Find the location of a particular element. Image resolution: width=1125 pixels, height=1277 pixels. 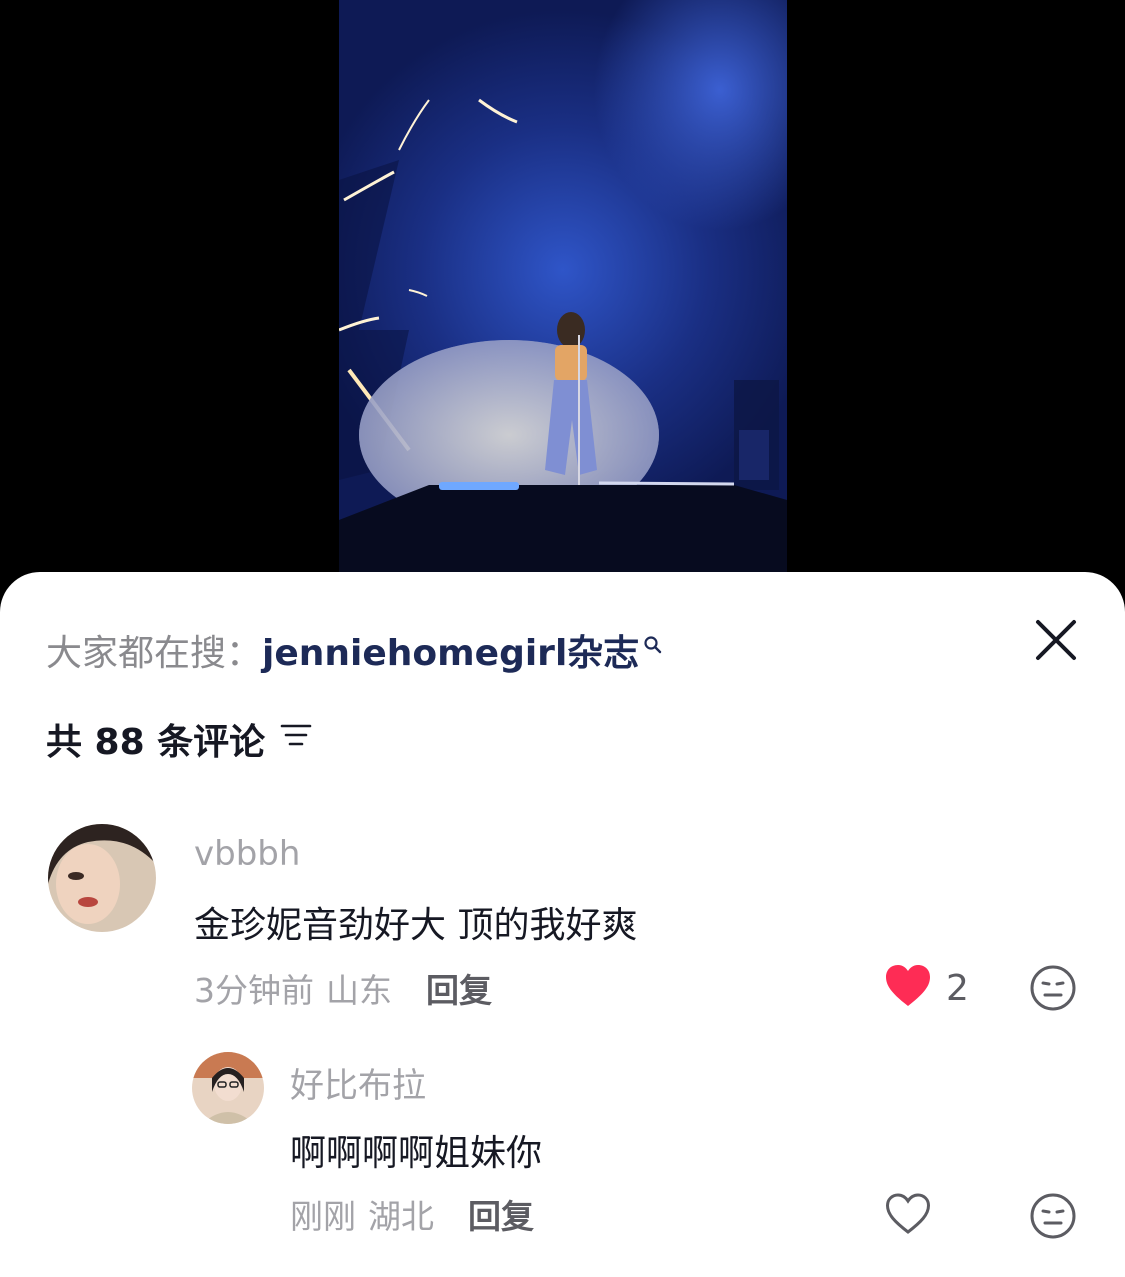

comment-meta: 刚刚 湖北 回复 is located at coordinates (412, 1214).